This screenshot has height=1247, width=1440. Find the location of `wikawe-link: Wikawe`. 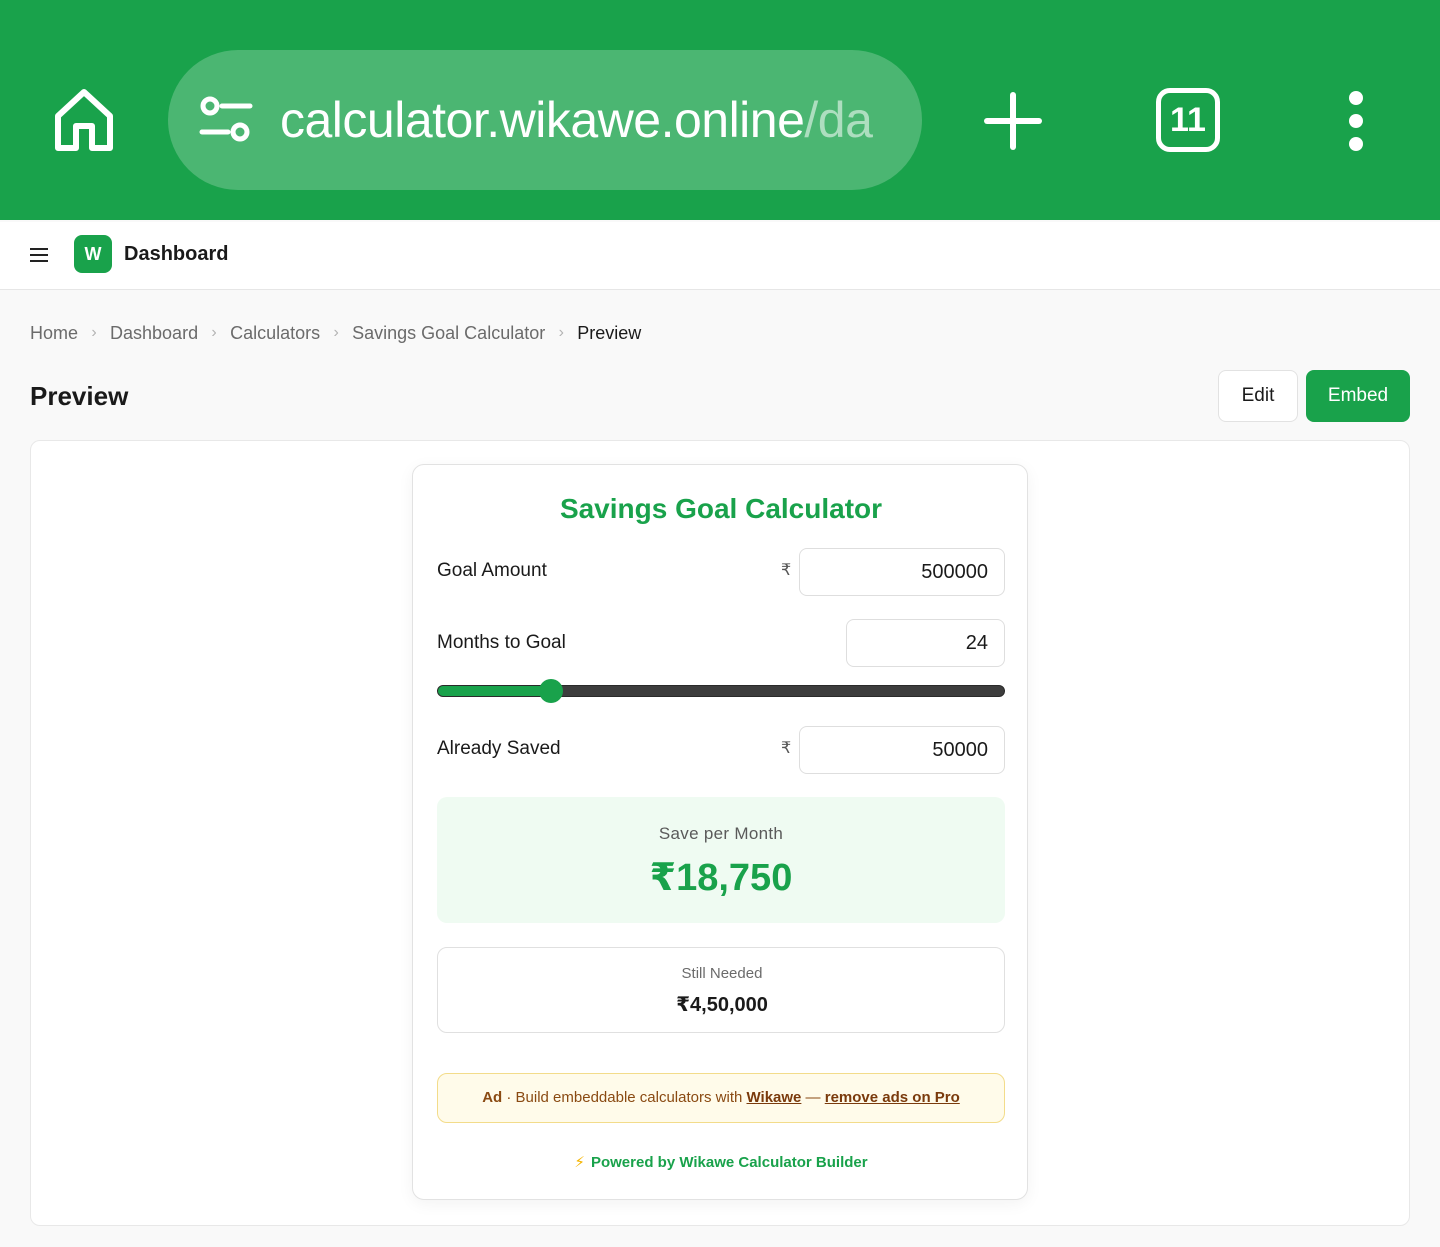

wikawe-link: Wikawe is located at coordinates (774, 1097).